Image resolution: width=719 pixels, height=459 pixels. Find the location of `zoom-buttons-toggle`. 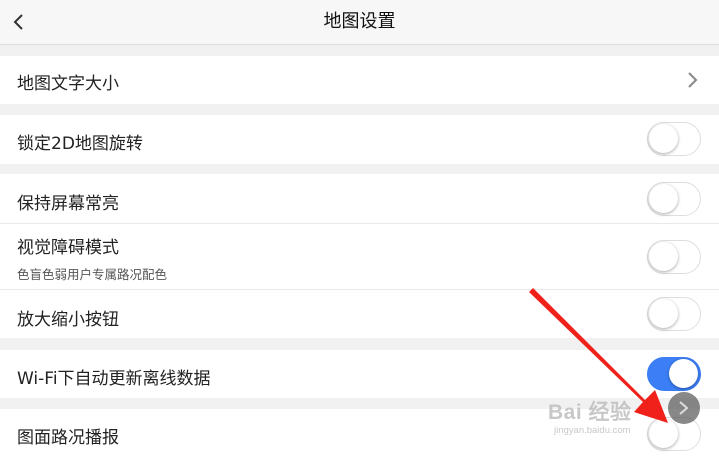

zoom-buttons-toggle is located at coordinates (674, 314).